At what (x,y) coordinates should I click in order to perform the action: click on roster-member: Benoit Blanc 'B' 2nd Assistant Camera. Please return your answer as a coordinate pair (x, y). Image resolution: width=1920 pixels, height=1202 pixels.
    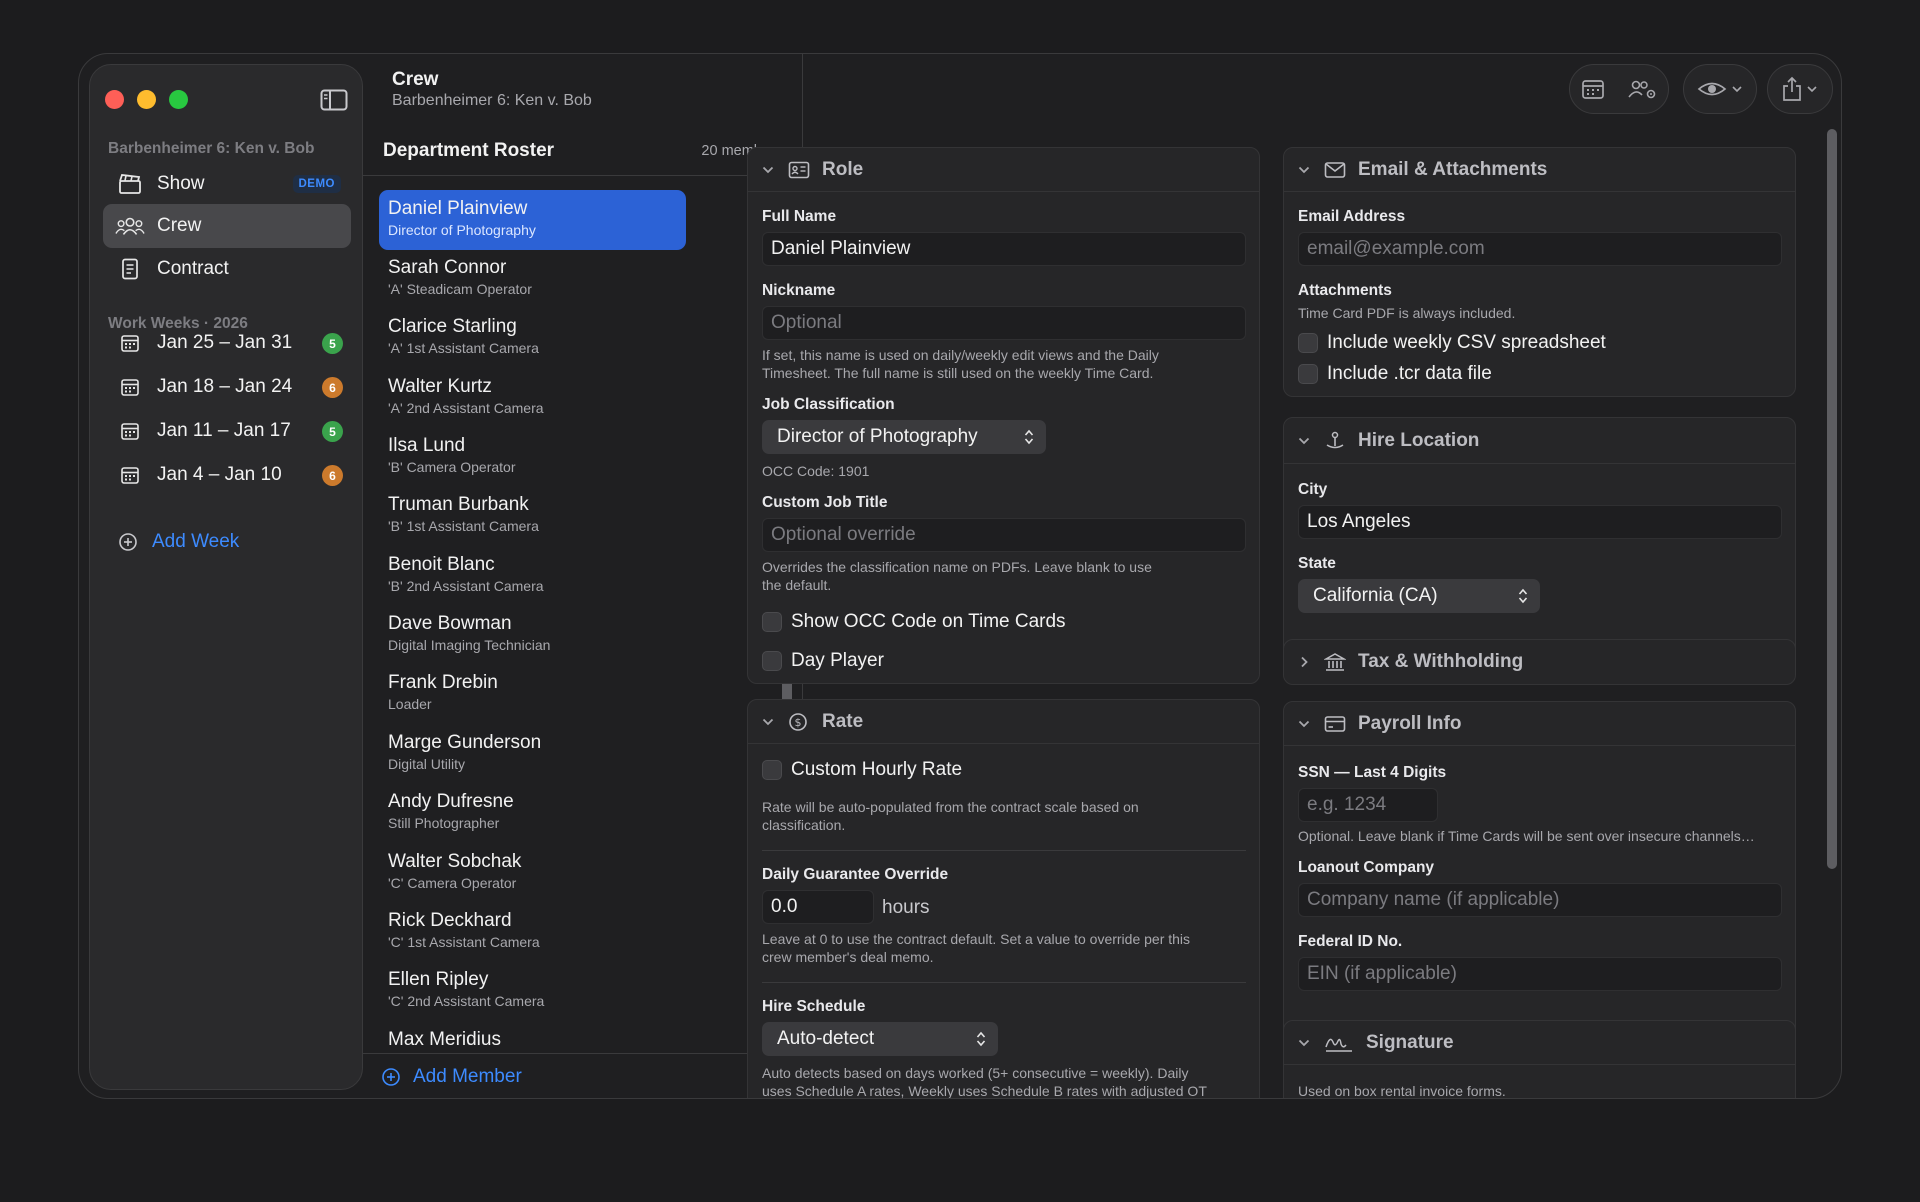
    Looking at the image, I should click on (532, 576).